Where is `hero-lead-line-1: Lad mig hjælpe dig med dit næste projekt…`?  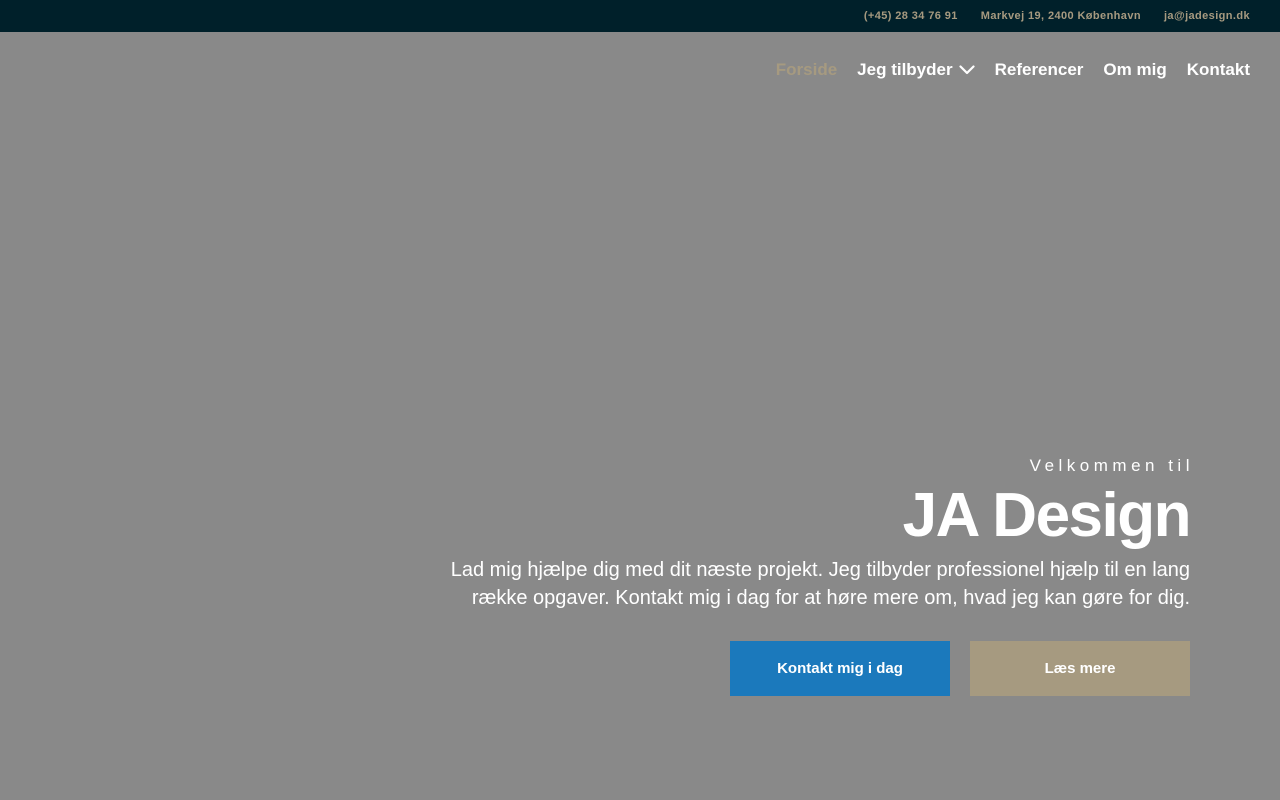
hero-lead-line-1: Lad mig hjælpe dig med dit næste projekt… is located at coordinates (820, 570).